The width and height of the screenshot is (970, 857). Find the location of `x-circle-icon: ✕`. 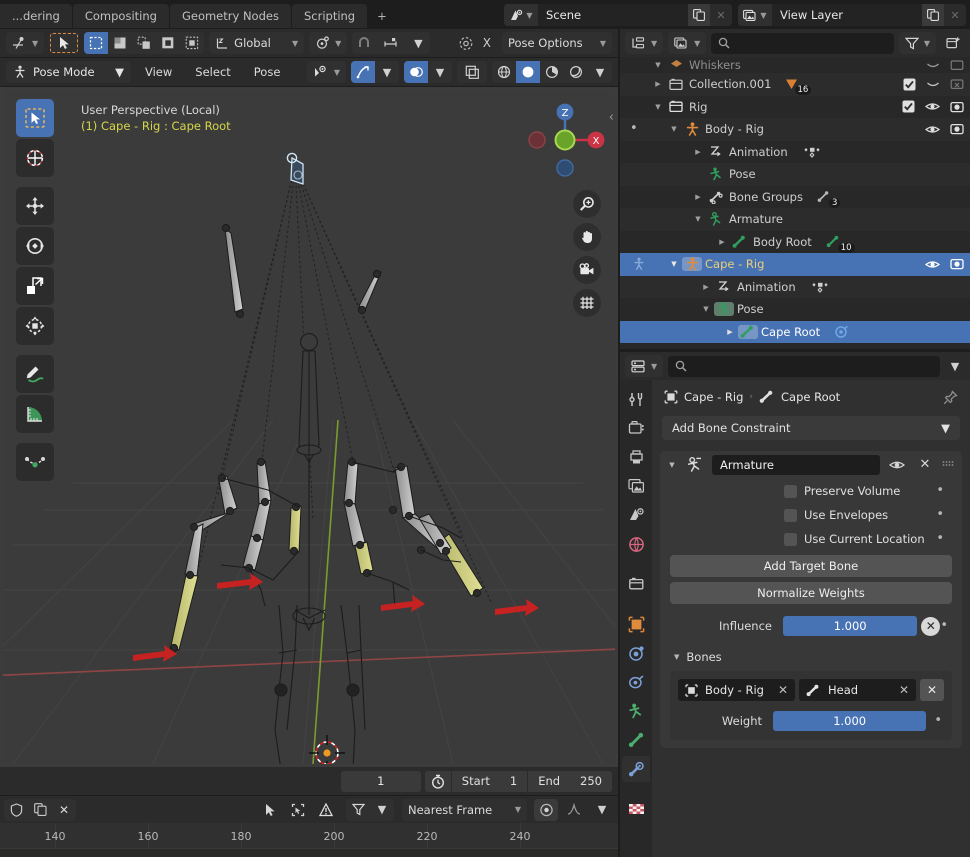

x-circle-icon: ✕ is located at coordinates (931, 626).